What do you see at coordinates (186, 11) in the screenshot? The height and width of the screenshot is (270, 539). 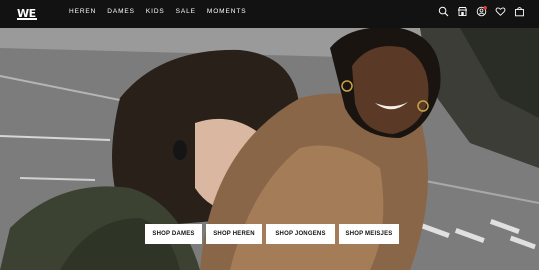 I see `nav-item-sale: SALE` at bounding box center [186, 11].